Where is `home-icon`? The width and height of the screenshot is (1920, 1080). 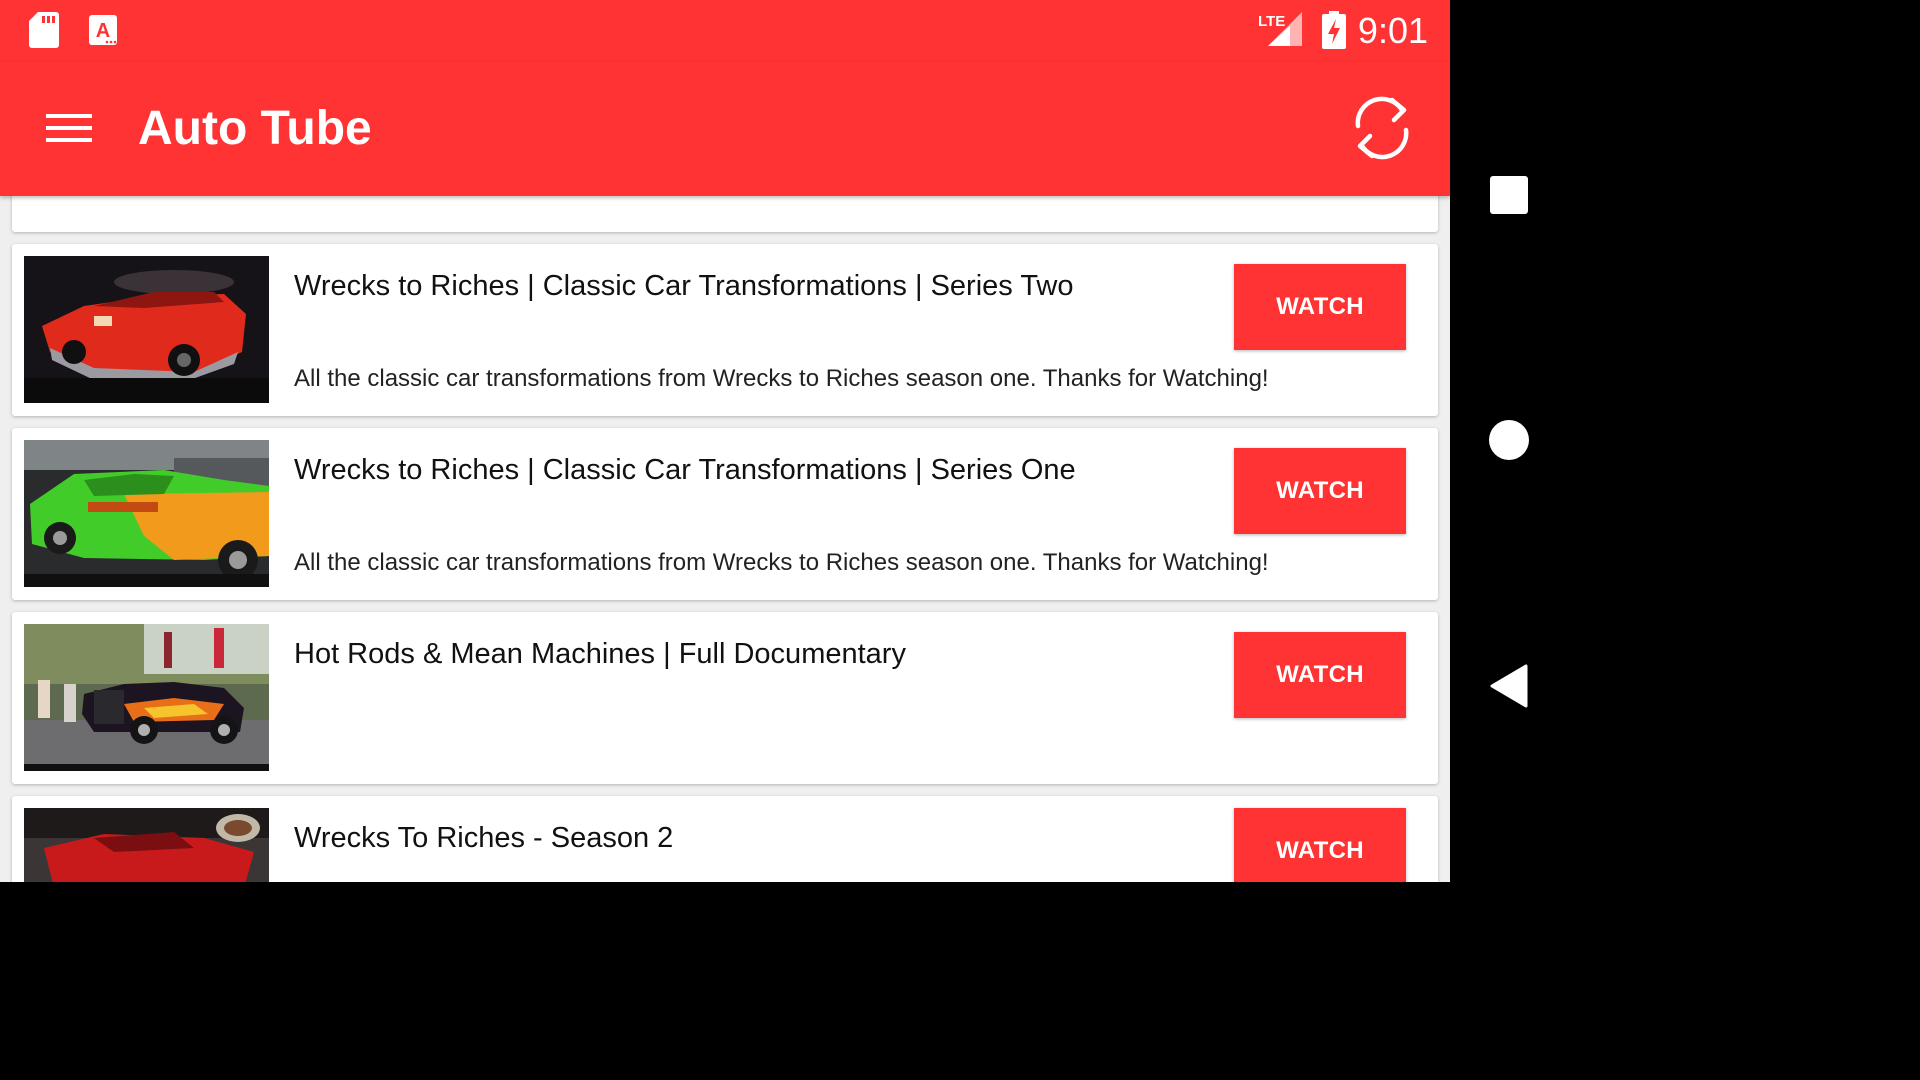
home-icon is located at coordinates (1509, 440).